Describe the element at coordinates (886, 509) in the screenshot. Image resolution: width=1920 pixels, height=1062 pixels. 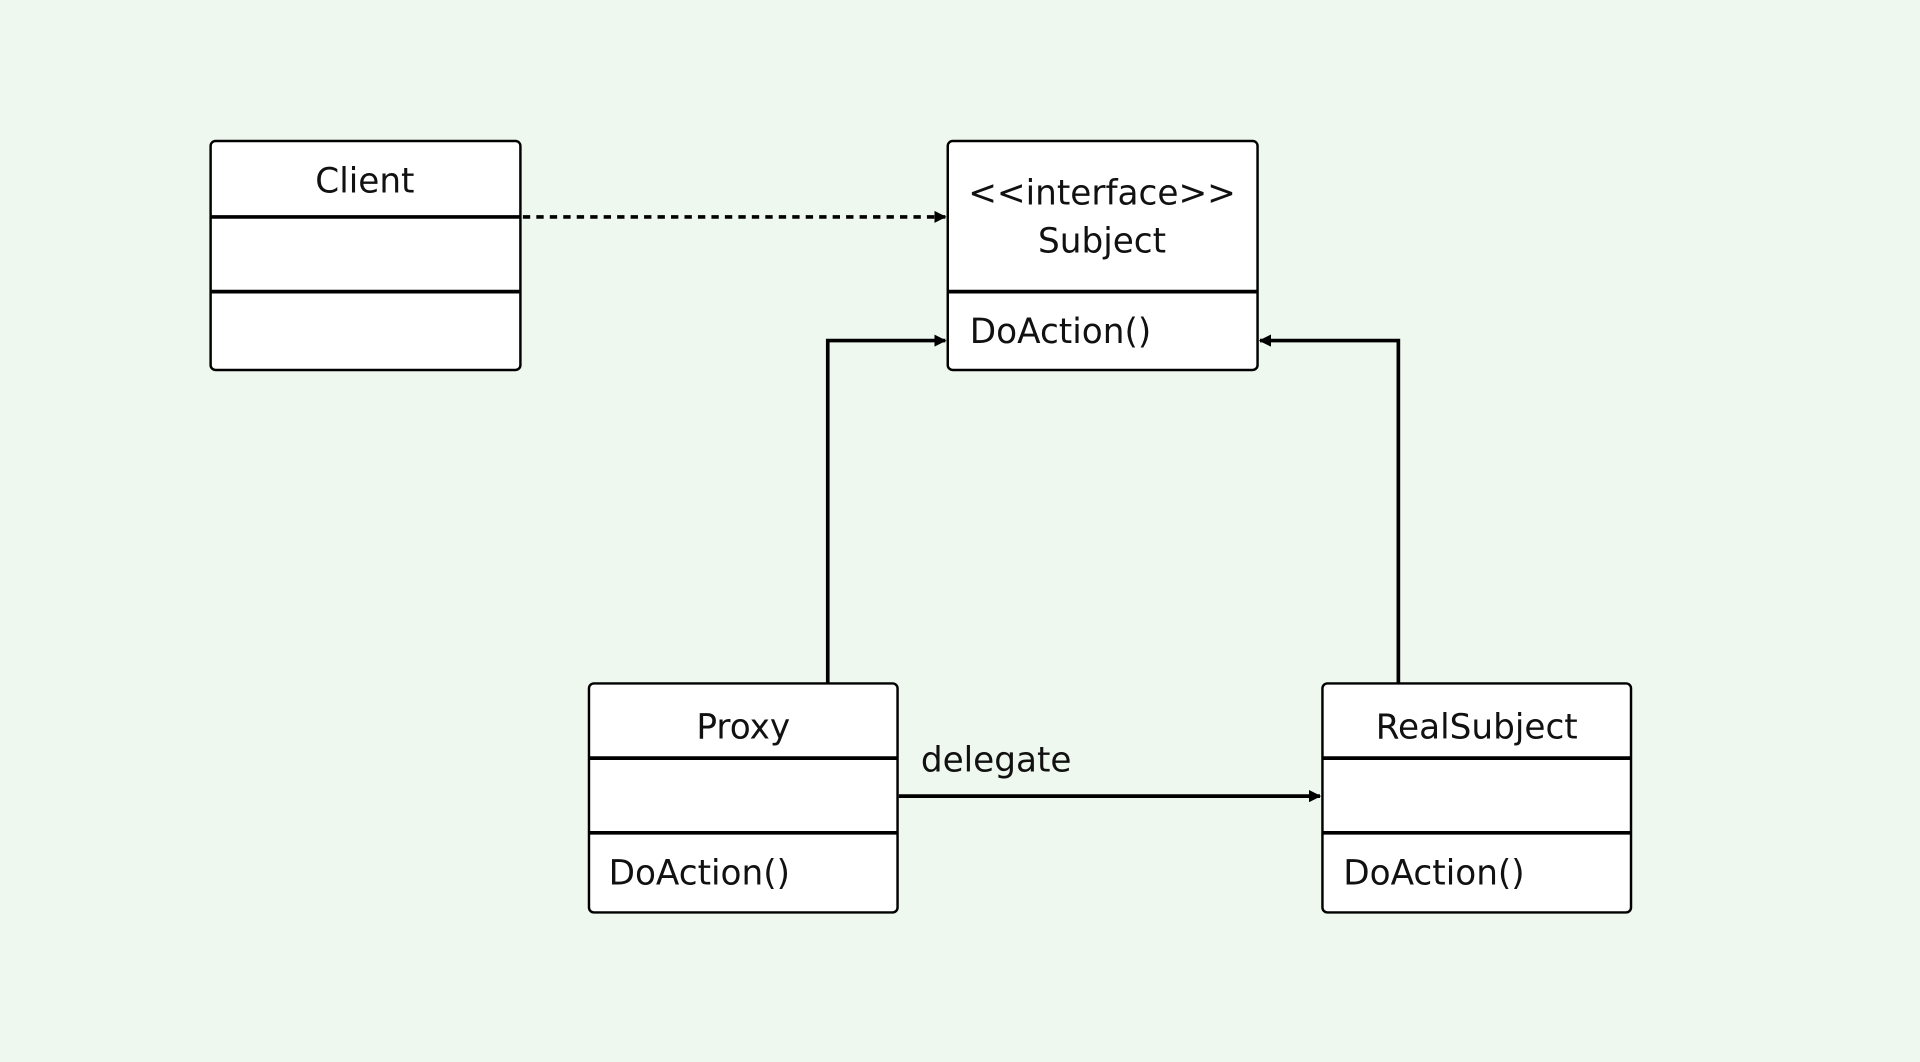
I see `realization-arrow-proxy-subject` at that location.